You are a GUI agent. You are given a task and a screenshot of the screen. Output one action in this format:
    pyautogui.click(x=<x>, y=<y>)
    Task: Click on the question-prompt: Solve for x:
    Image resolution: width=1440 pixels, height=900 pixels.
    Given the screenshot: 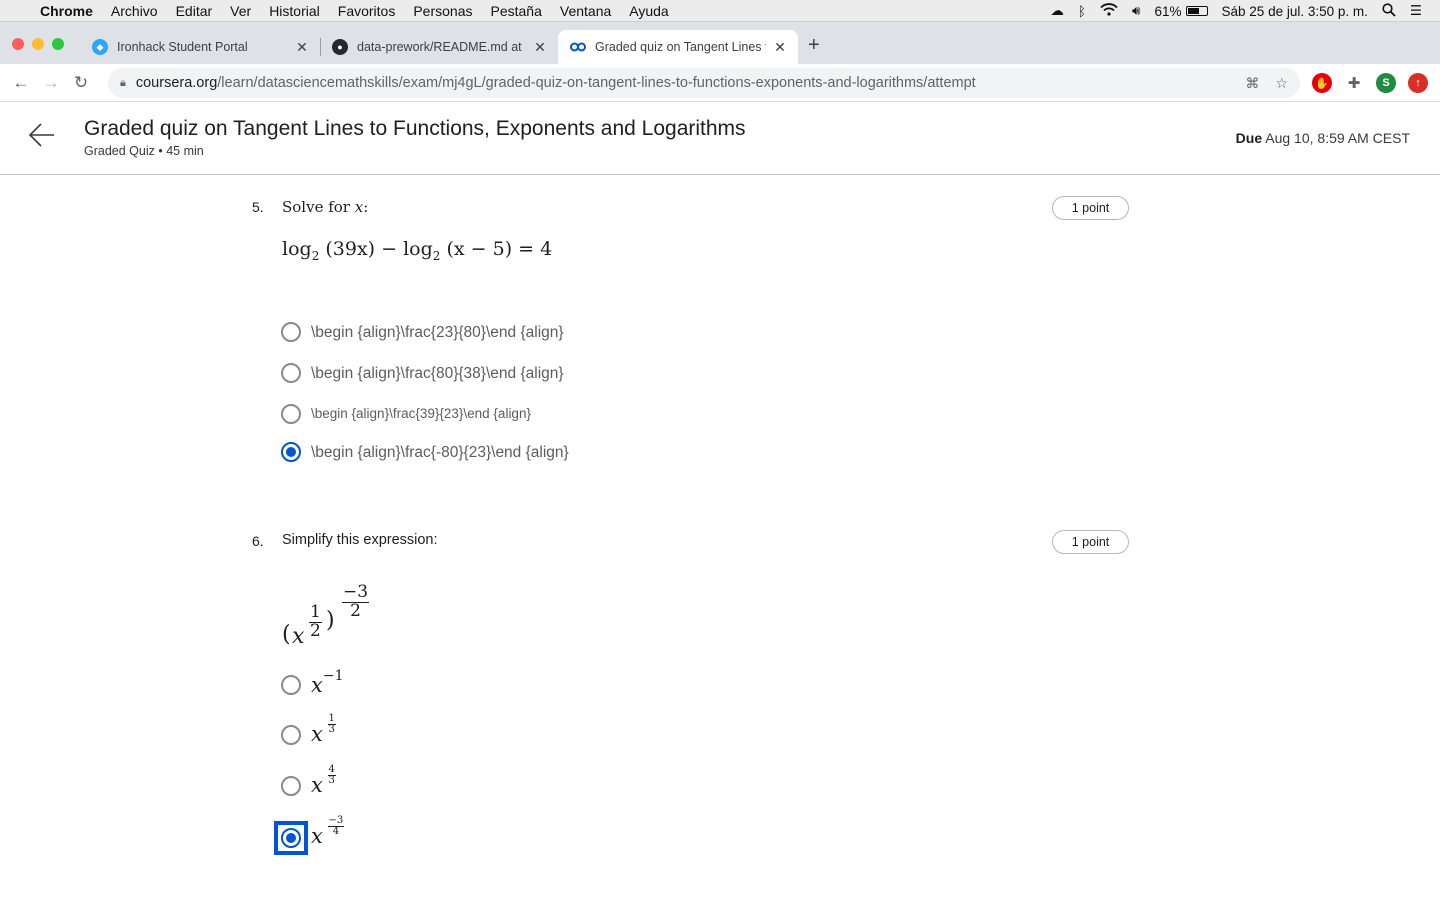 What is the action you would take?
    pyautogui.click(x=325, y=207)
    